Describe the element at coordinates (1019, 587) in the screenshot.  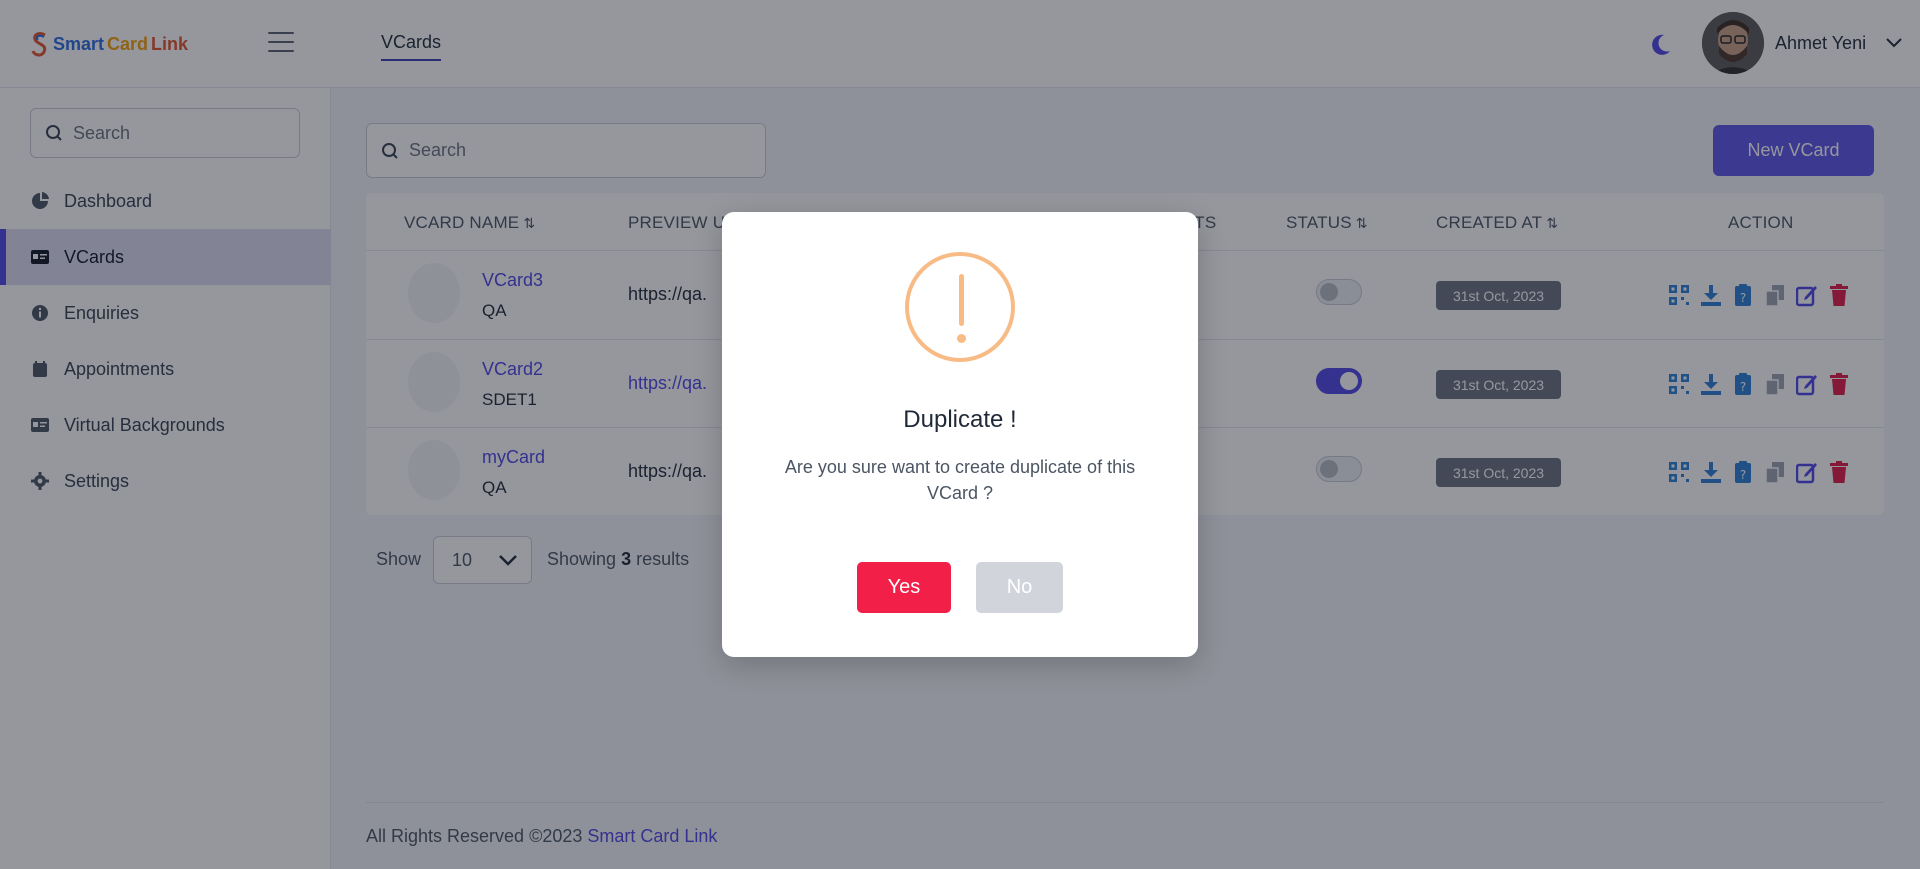
I see `confirm-no-button: No` at that location.